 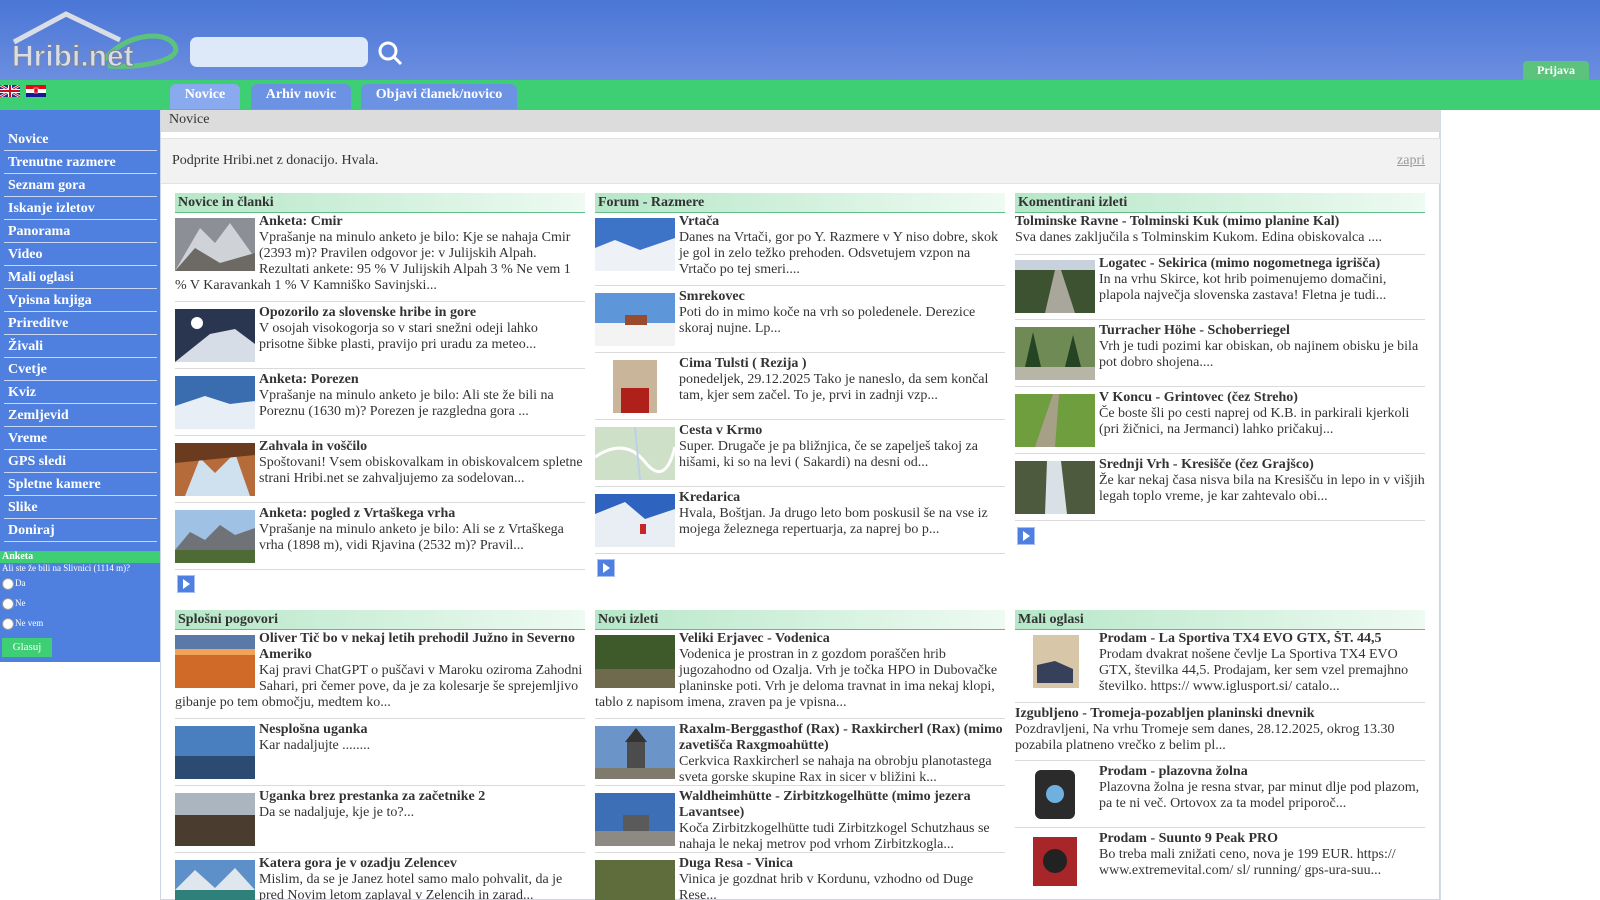 What do you see at coordinates (1055, 286) in the screenshot?
I see `road-photo-thumbnail` at bounding box center [1055, 286].